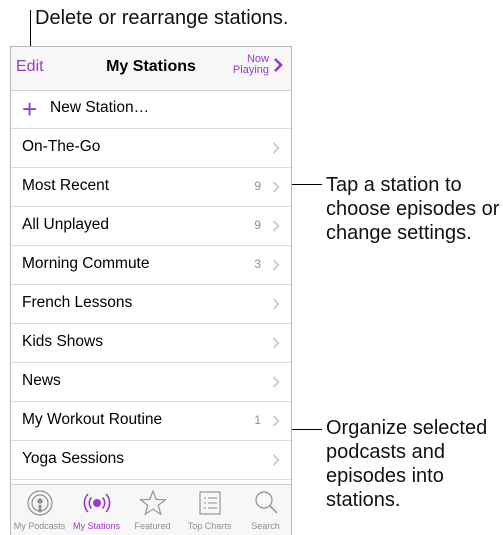  I want to click on station-row: My Workout Routine 1, so click(151, 421).